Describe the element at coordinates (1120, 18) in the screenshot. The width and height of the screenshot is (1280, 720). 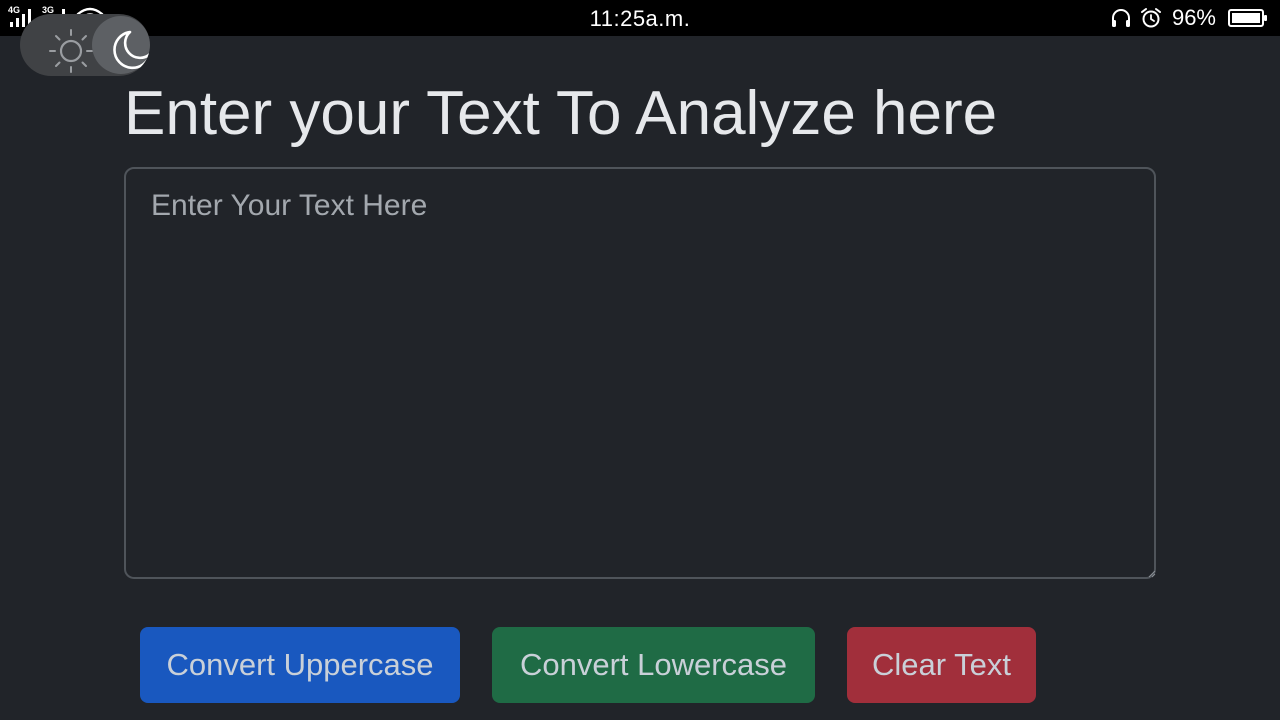
I see `headset-icon` at that location.